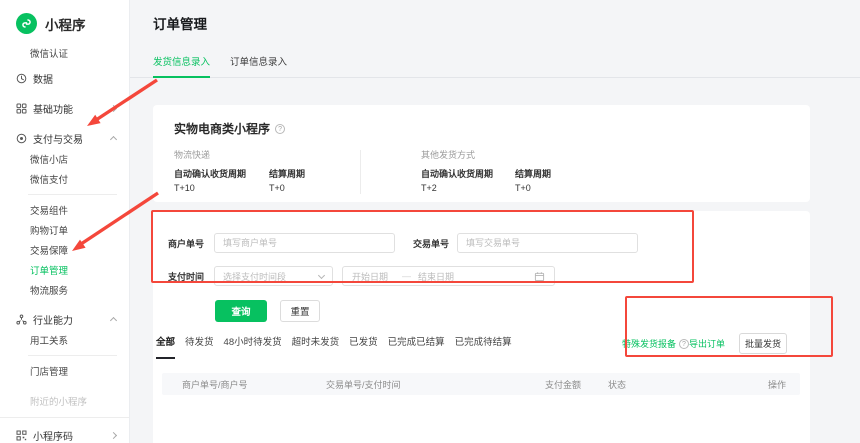 This screenshot has width=860, height=443. What do you see at coordinates (363, 345) in the screenshot?
I see `filter-tab-shipped: 已发货` at bounding box center [363, 345].